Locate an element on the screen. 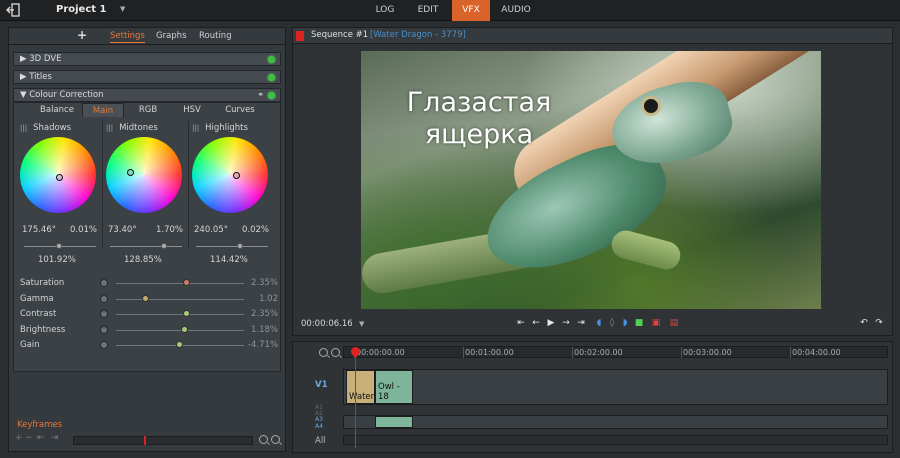  tab-routing: Routing is located at coordinates (215, 36).